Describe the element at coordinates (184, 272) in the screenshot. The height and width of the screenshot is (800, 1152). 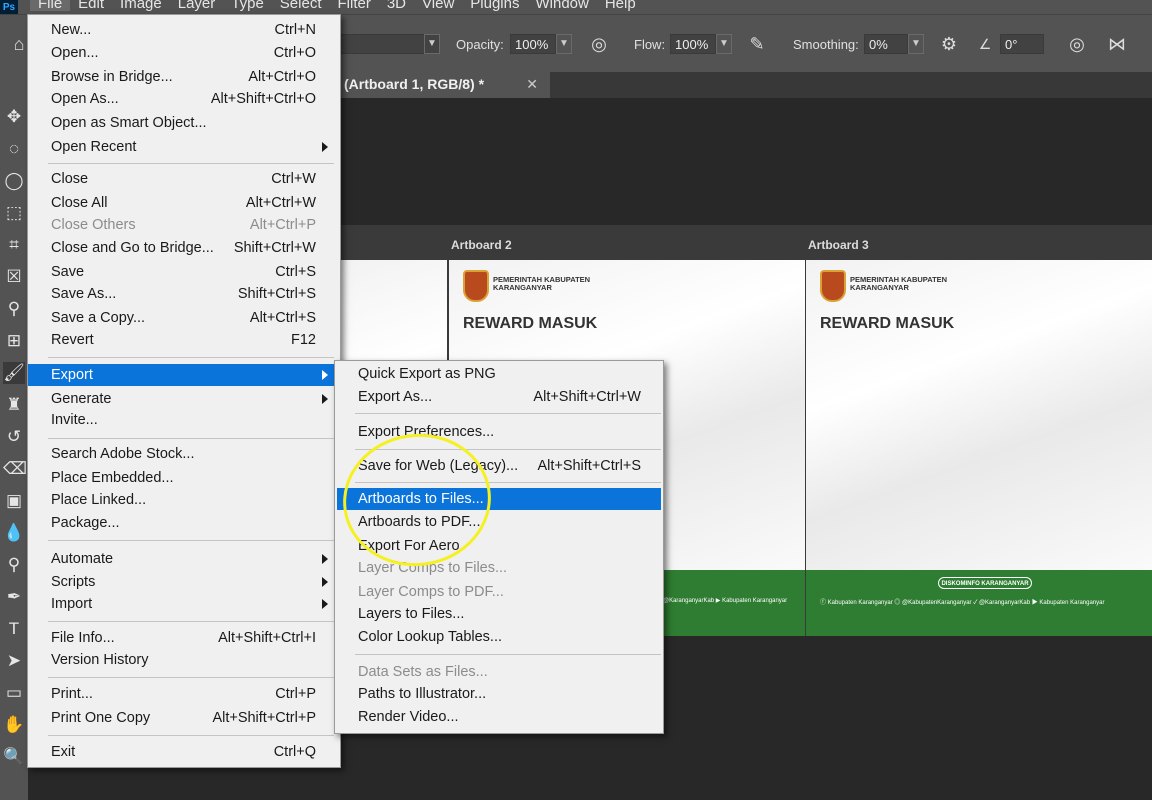
I see `menu-item-save: Save Ctrl+S` at that location.